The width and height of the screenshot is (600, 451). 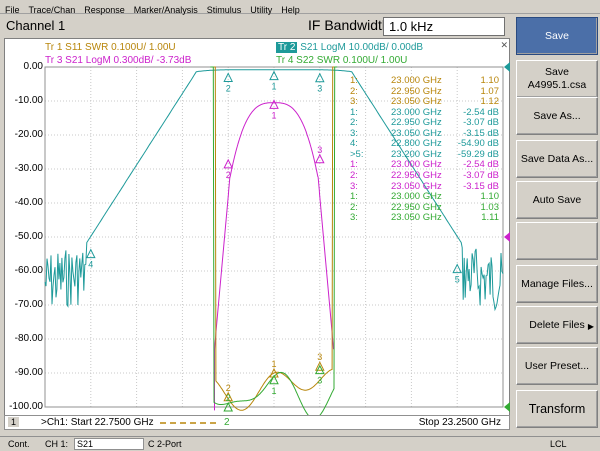 What do you see at coordinates (290, 9) in the screenshot?
I see `menu-item-help: Help` at bounding box center [290, 9].